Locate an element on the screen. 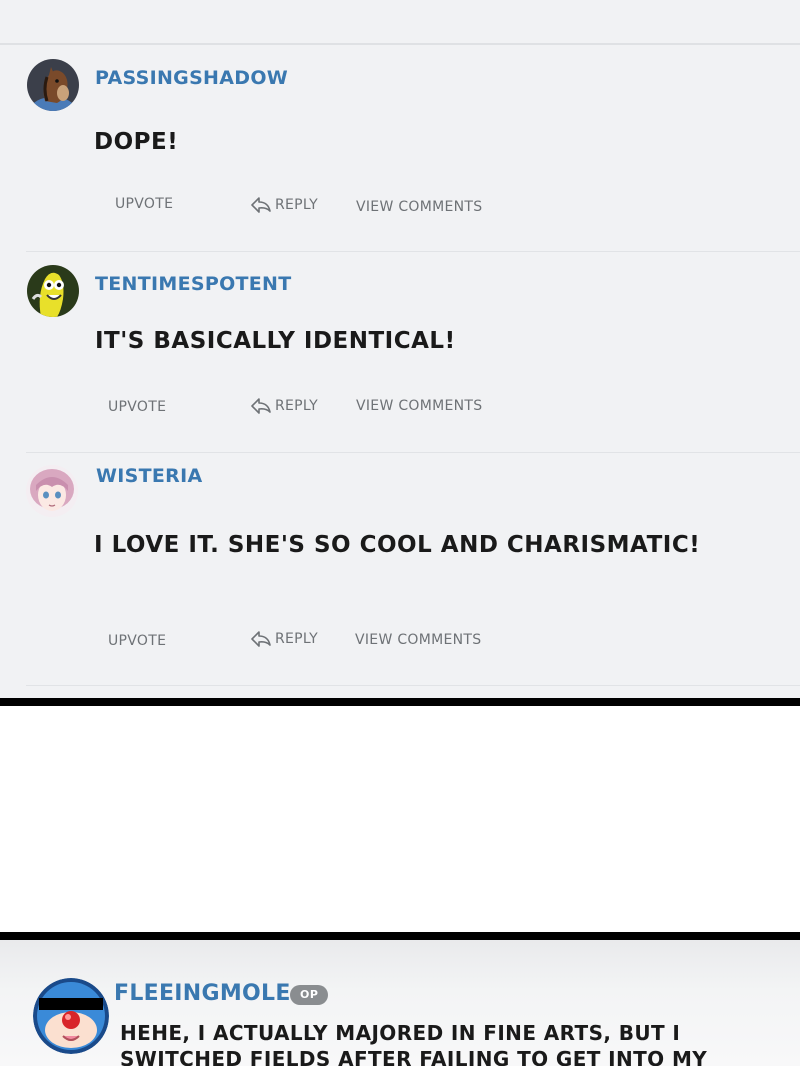  anime-girl-avatar-icon is located at coordinates (52, 491).